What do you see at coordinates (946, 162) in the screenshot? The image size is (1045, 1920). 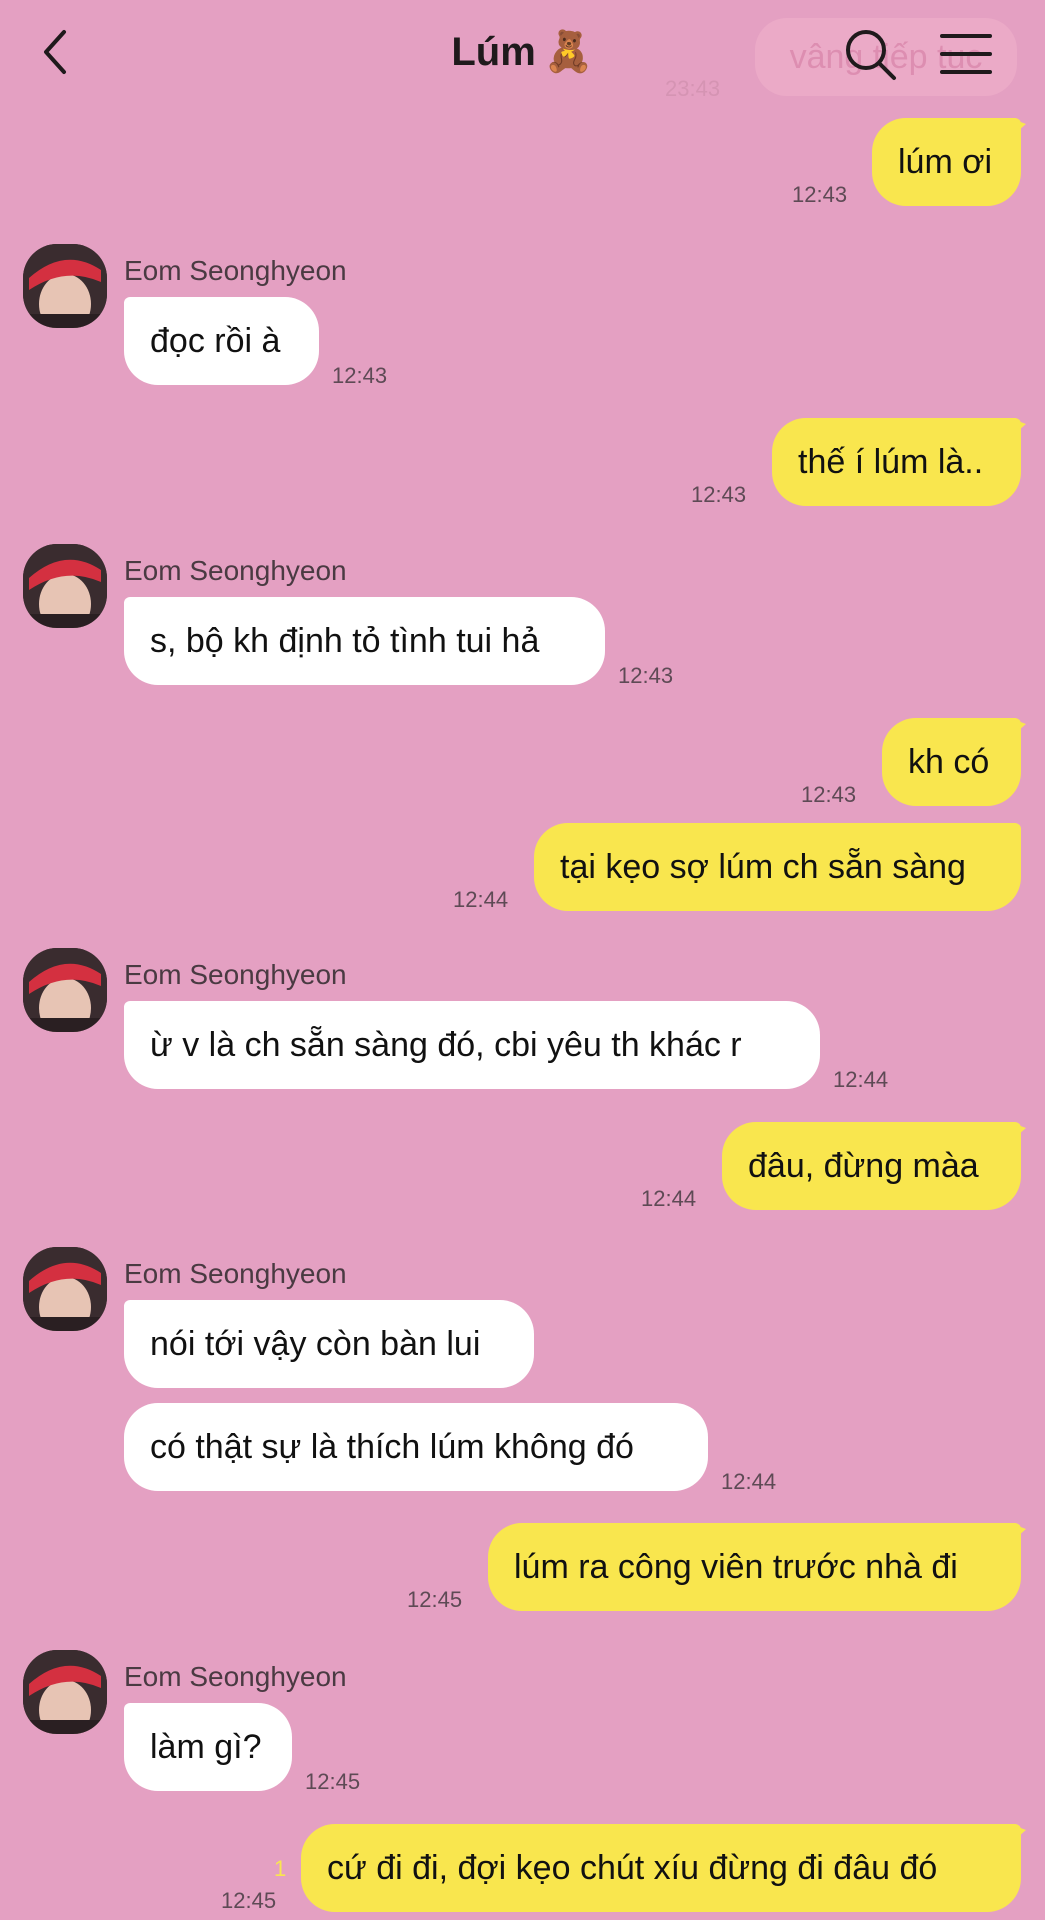 I see `my-message-bubble: lúm ơi` at bounding box center [946, 162].